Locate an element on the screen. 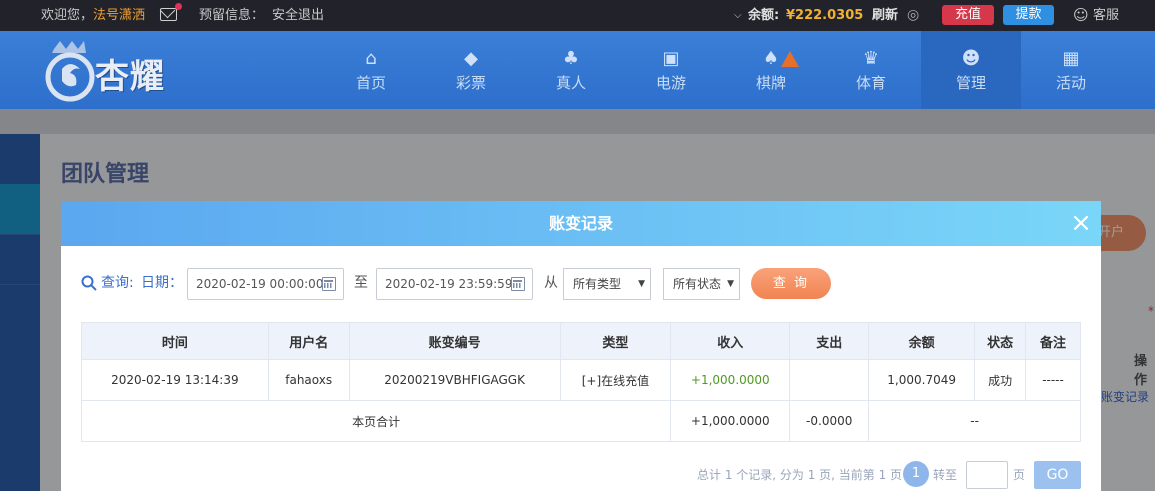  eye-hidden-icon: ◎ is located at coordinates (913, 15).